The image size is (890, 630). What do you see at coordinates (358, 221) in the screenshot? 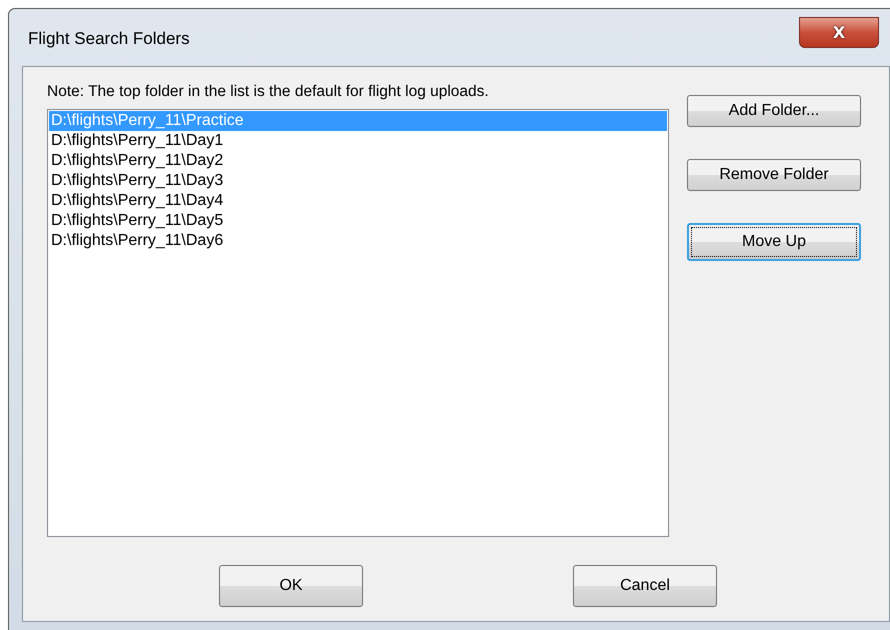
I see `folder-item: D:\flights\Perry_11\Day5` at bounding box center [358, 221].